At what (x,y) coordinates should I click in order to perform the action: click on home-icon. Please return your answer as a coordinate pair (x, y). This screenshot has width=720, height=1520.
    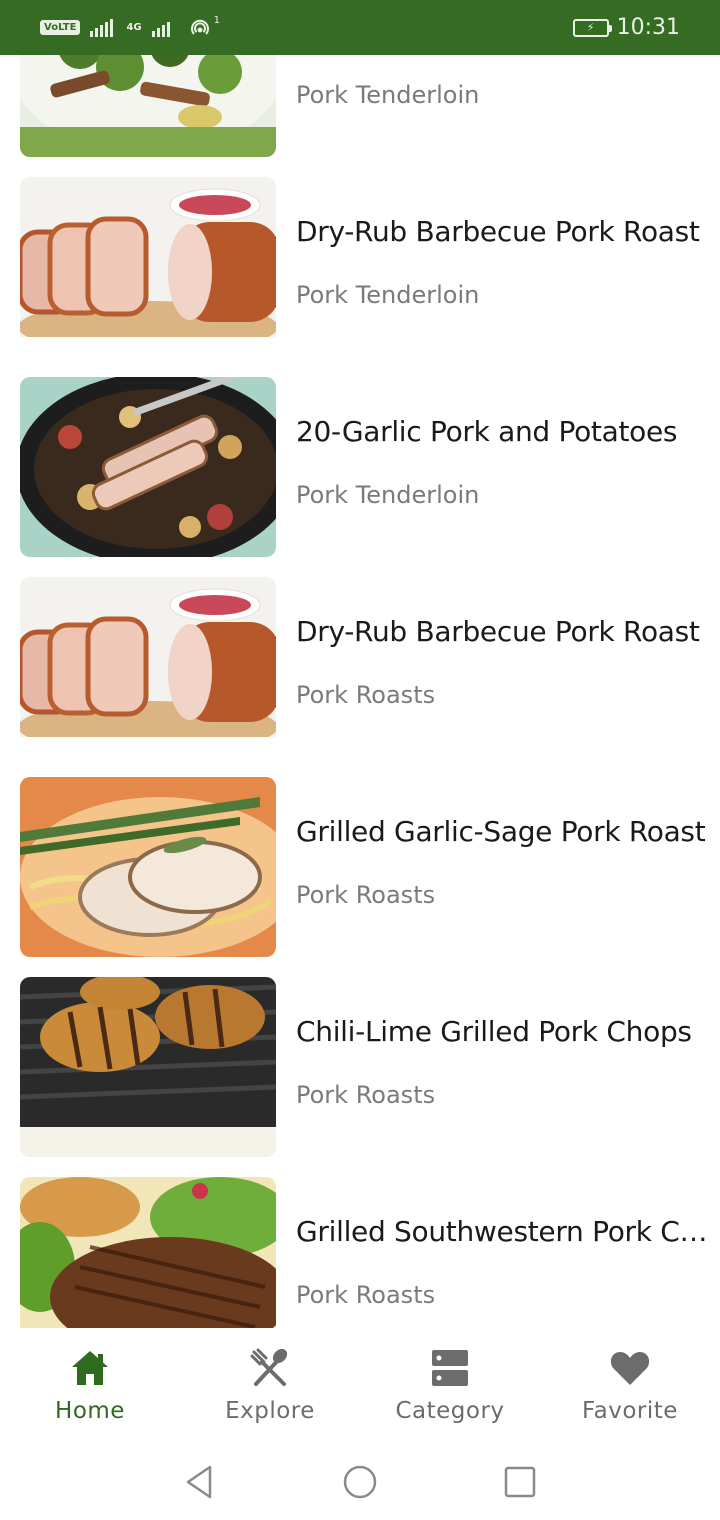
    Looking at the image, I should click on (90, 1368).